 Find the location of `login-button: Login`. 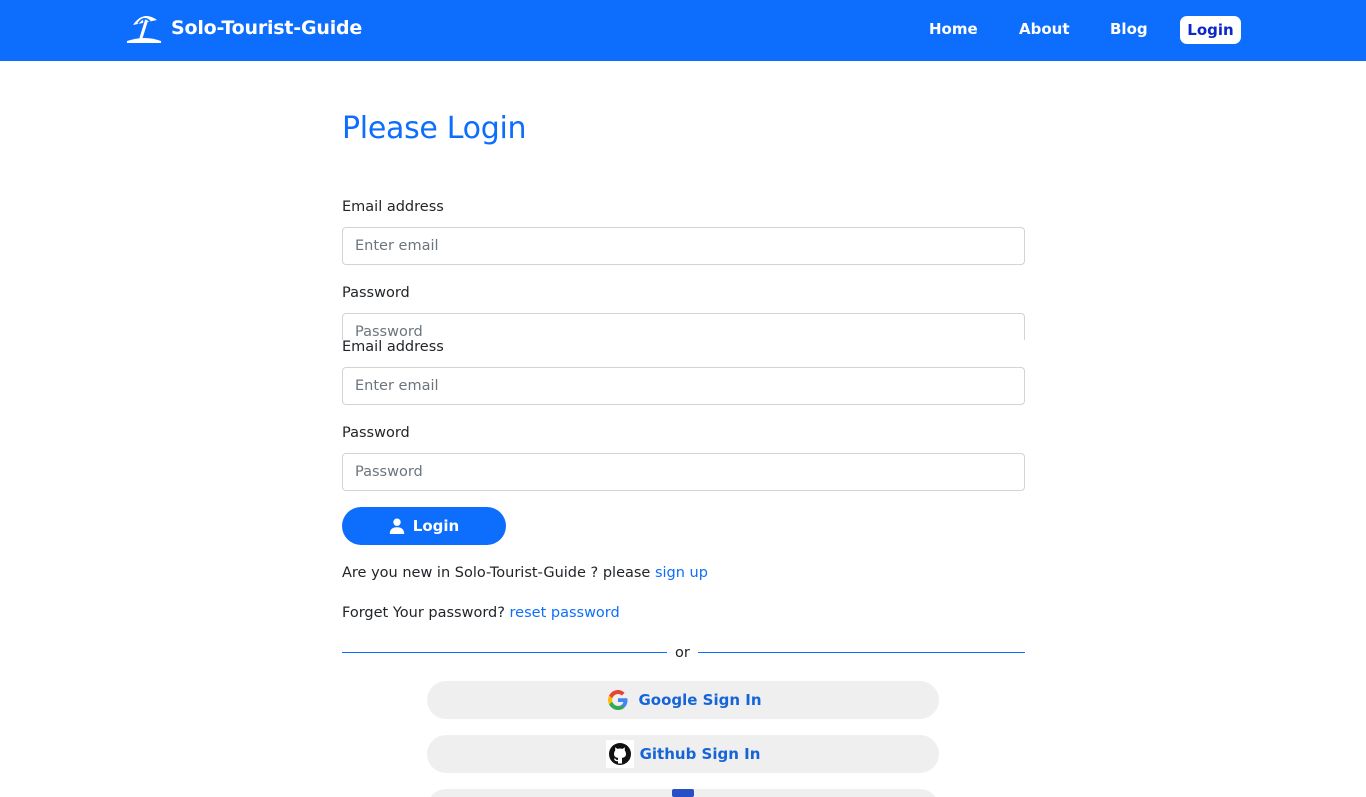

login-button: Login is located at coordinates (424, 526).